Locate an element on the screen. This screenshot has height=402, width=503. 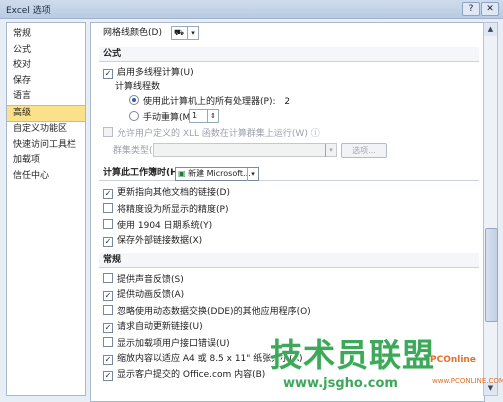
sound-feedback-checkbox is located at coordinates (108, 278).